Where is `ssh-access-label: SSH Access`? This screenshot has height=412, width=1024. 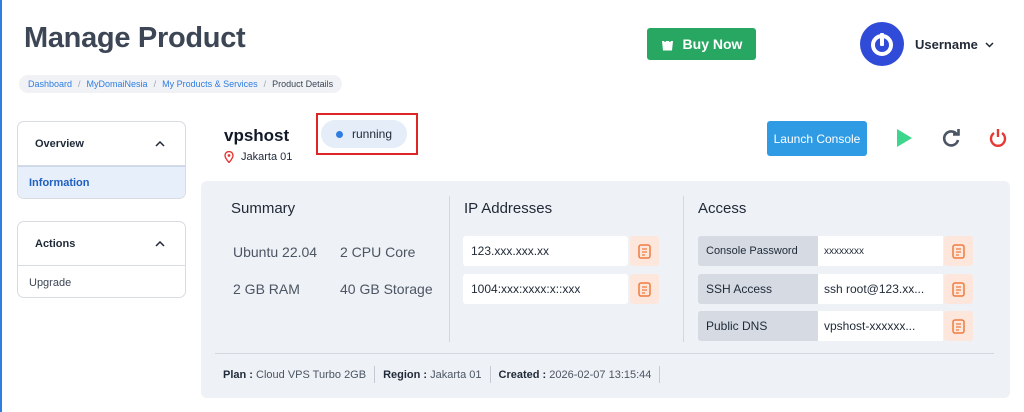 ssh-access-label: SSH Access is located at coordinates (758, 289).